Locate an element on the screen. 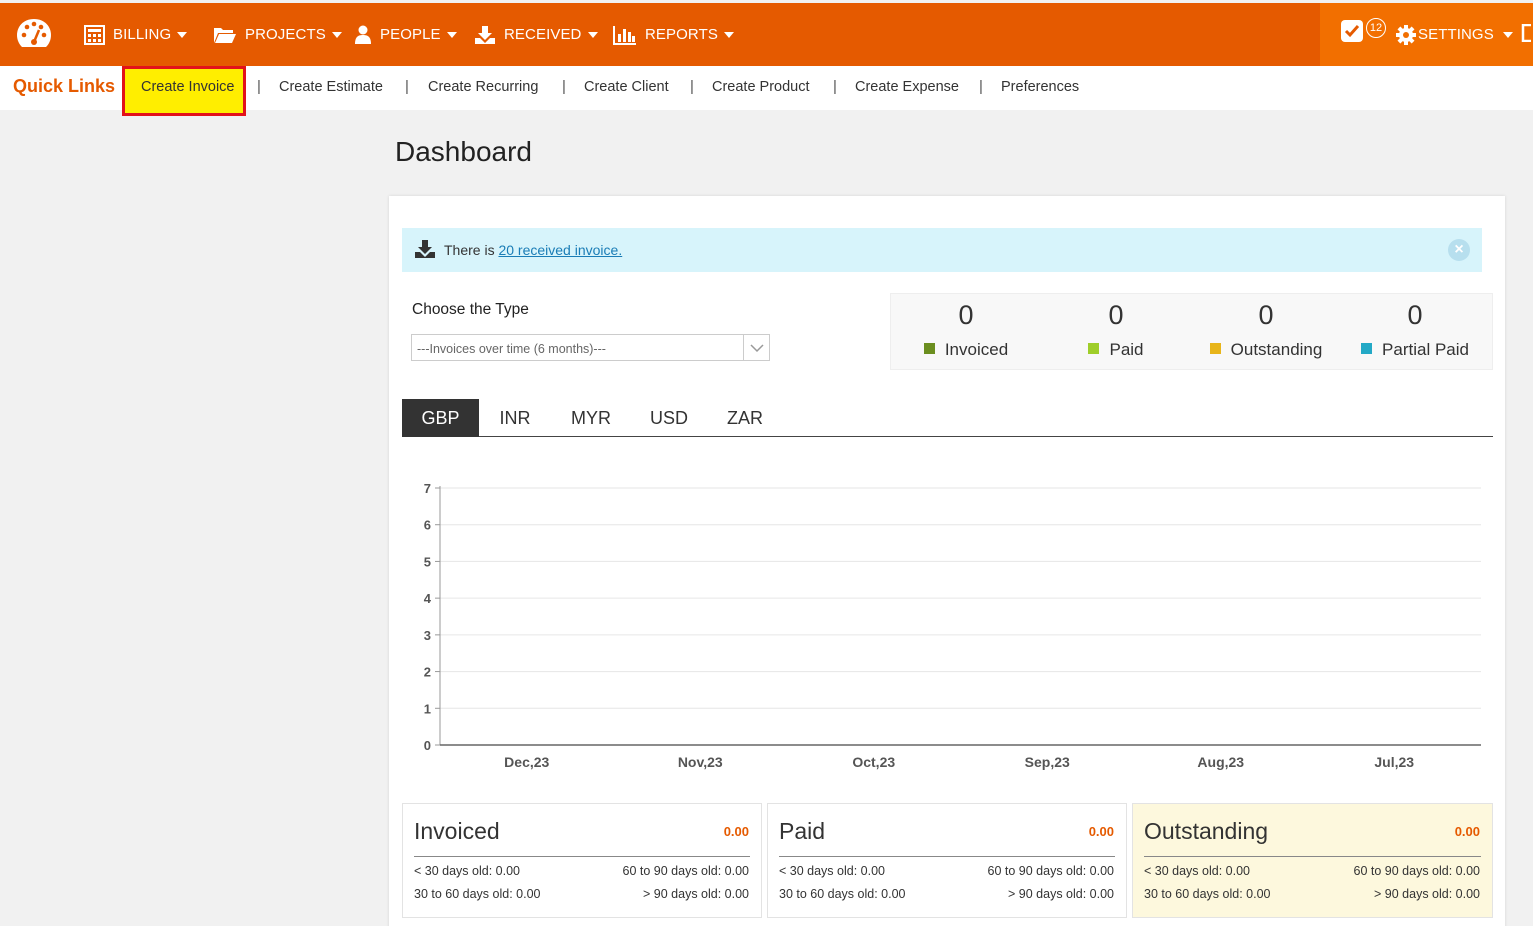  logout-icon is located at coordinates (1527, 33).